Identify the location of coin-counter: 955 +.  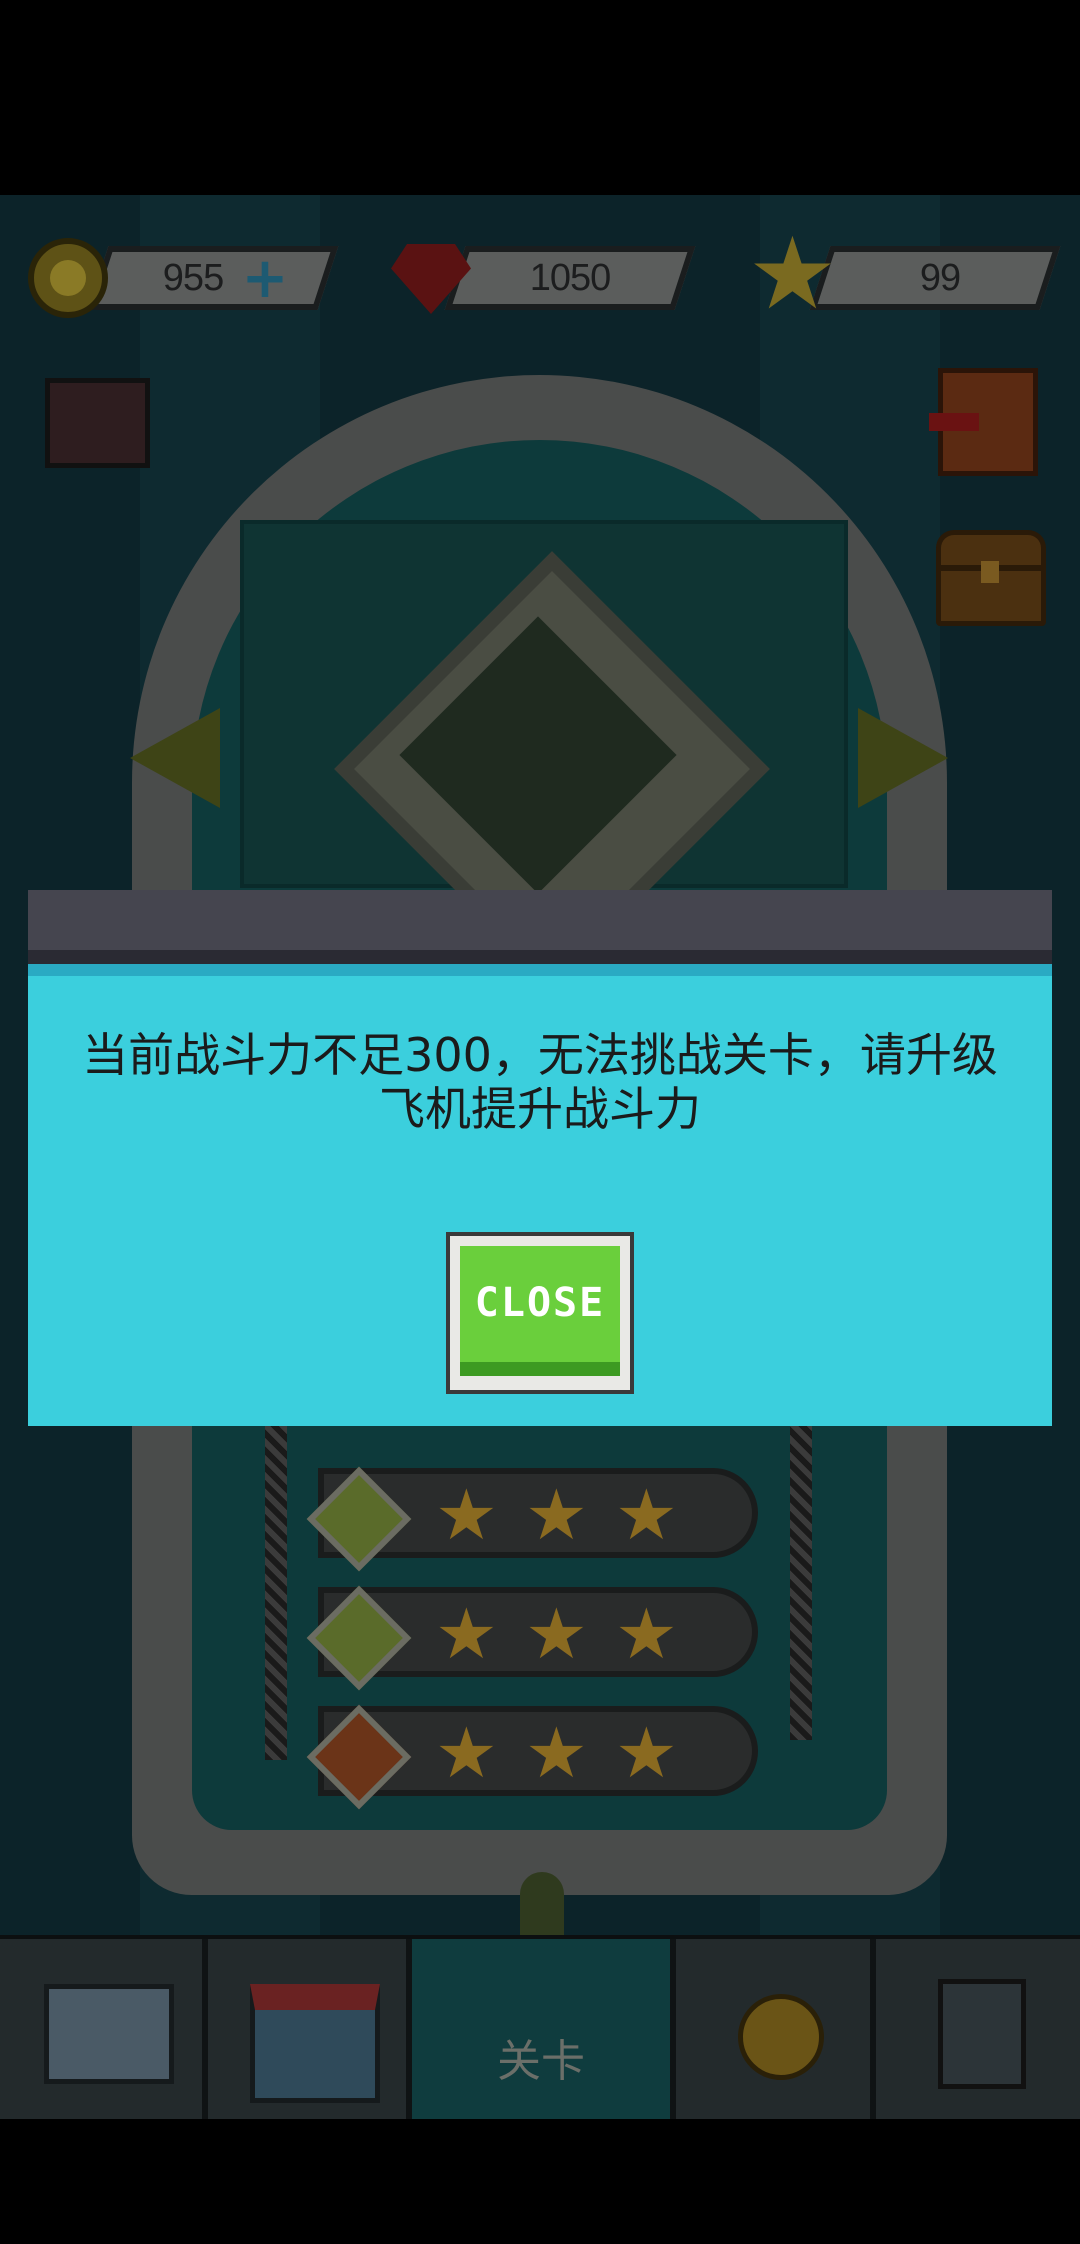
(183, 278).